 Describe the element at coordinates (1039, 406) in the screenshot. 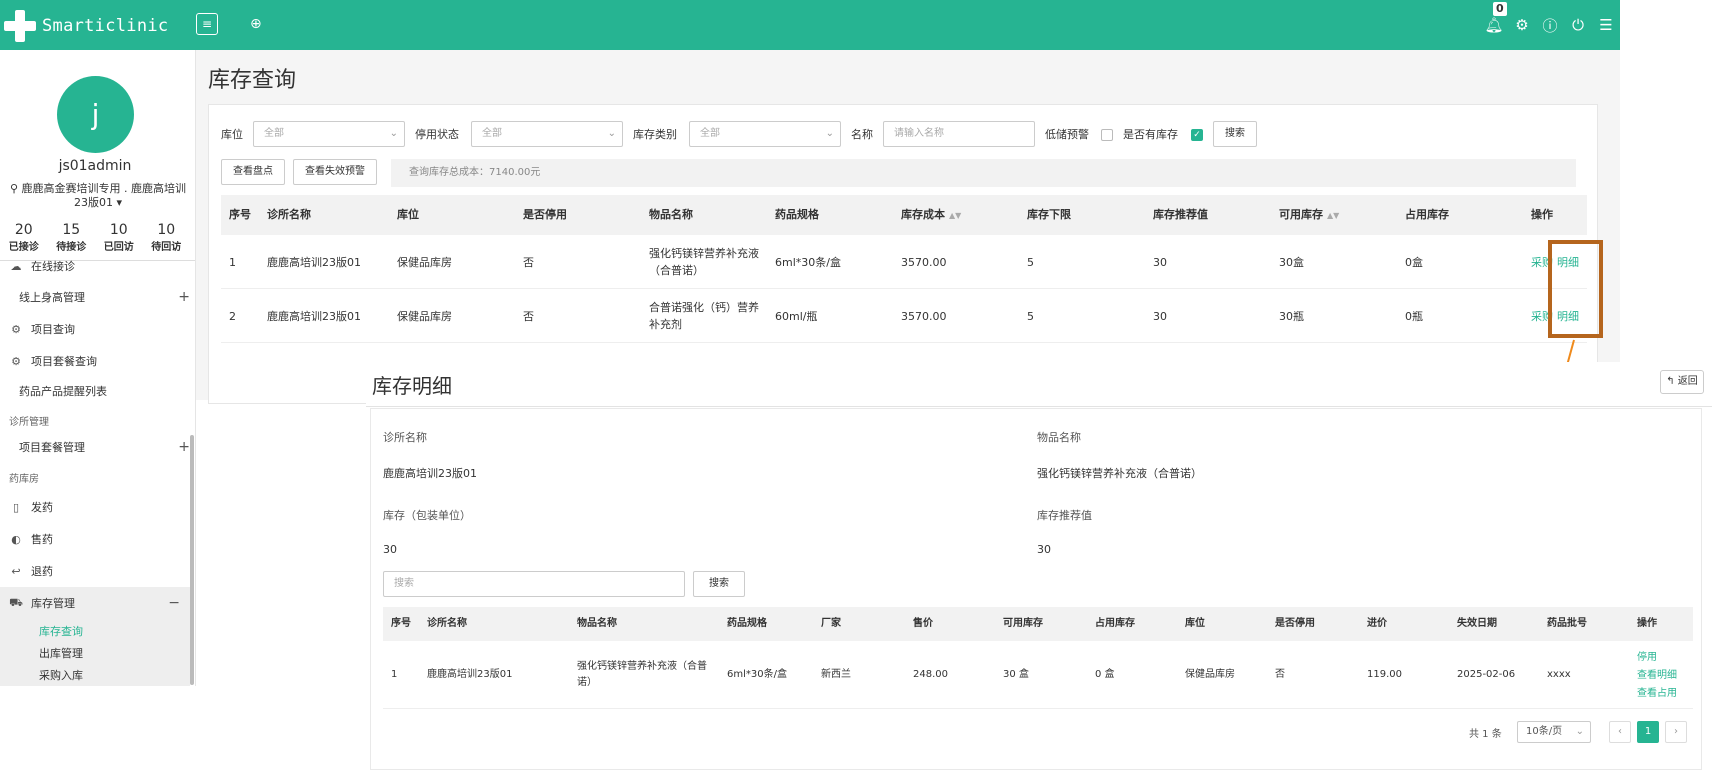

I see `detail-divider` at that location.